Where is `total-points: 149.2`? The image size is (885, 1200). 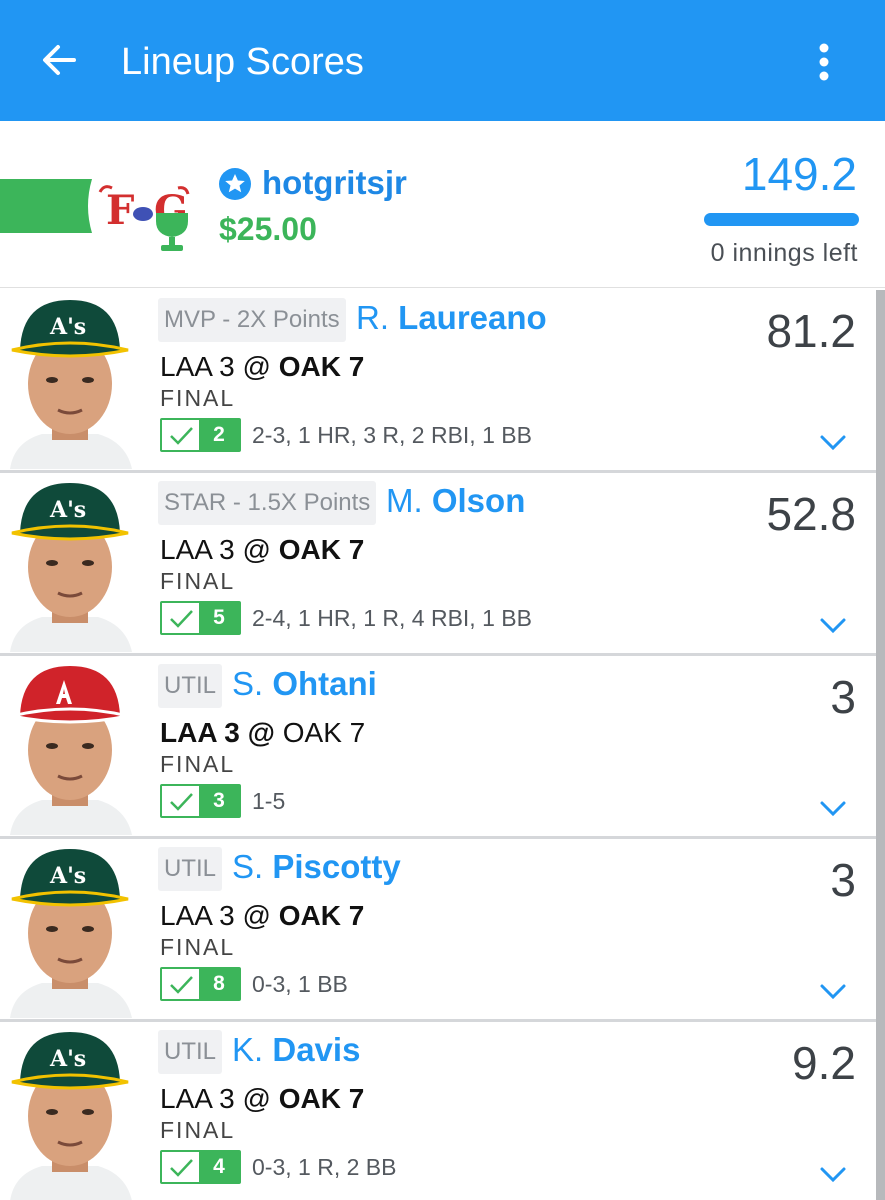
total-points: 149.2 is located at coordinates (799, 174).